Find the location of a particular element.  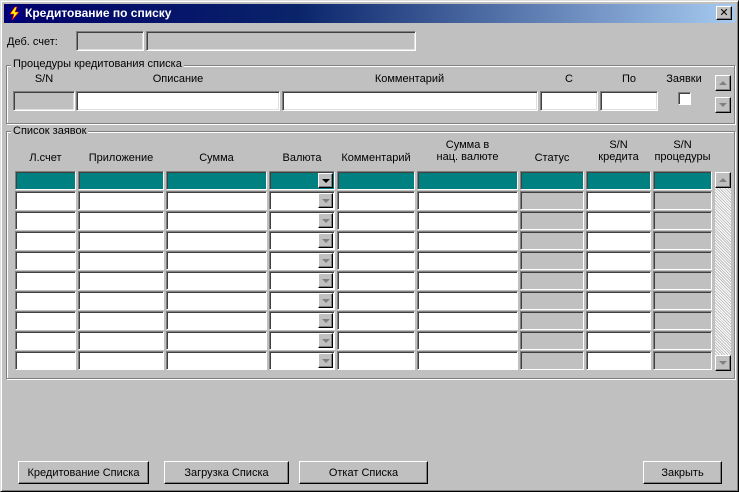

close-button: Закрыть is located at coordinates (682, 472).